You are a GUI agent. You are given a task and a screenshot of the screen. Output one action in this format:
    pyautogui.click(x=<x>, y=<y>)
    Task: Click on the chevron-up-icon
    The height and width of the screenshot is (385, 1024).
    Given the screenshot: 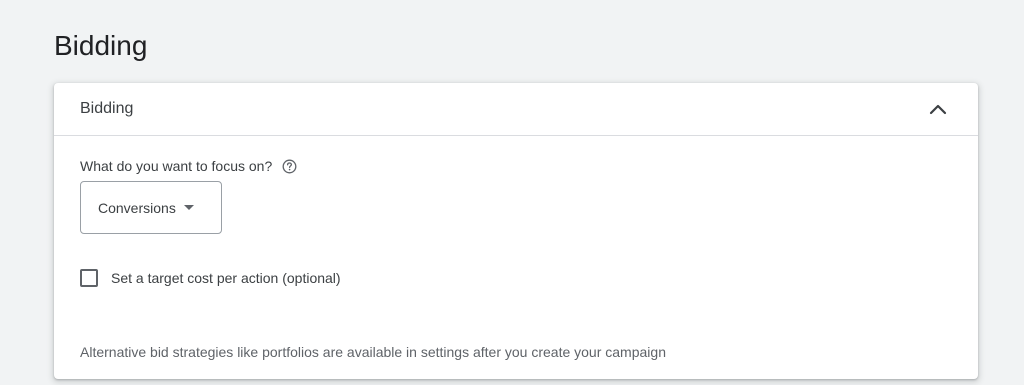 What is the action you would take?
    pyautogui.click(x=938, y=109)
    